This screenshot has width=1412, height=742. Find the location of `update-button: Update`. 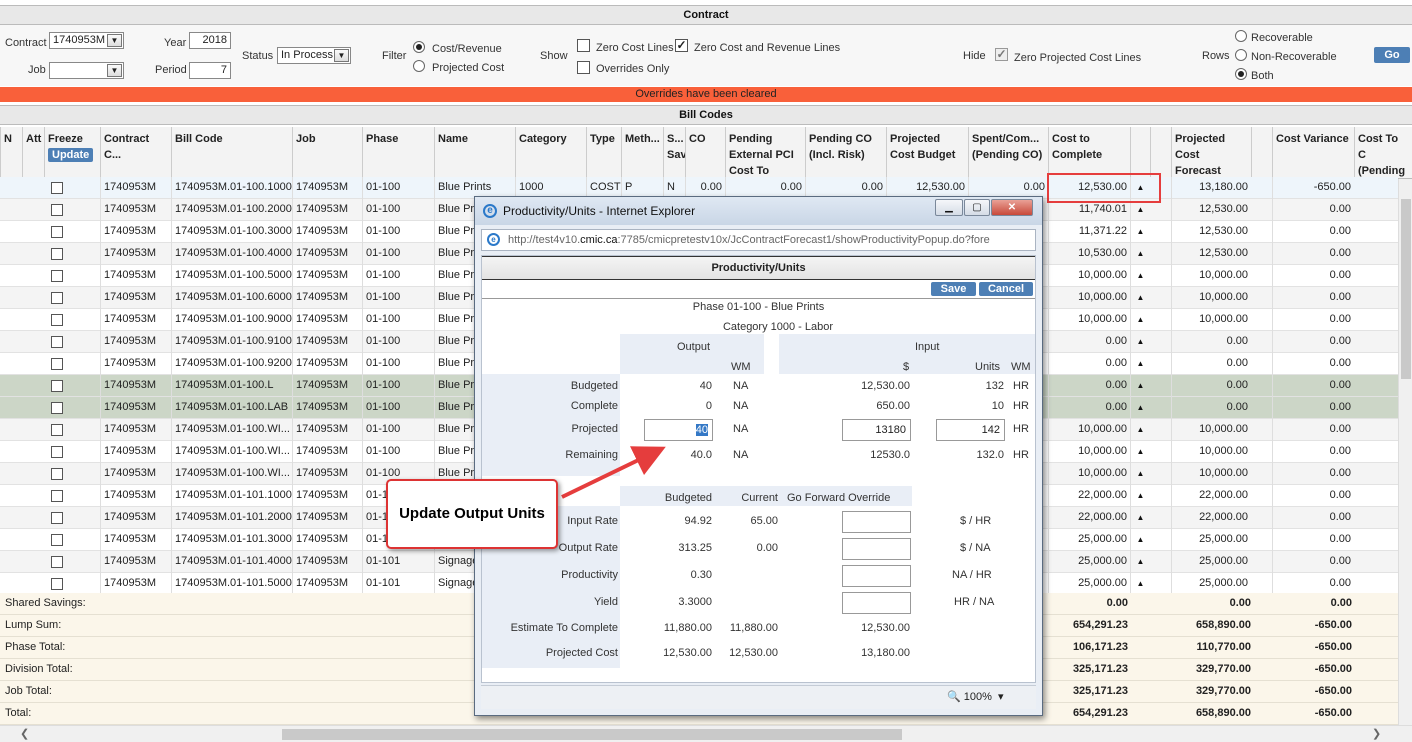

update-button: Update is located at coordinates (71, 155).